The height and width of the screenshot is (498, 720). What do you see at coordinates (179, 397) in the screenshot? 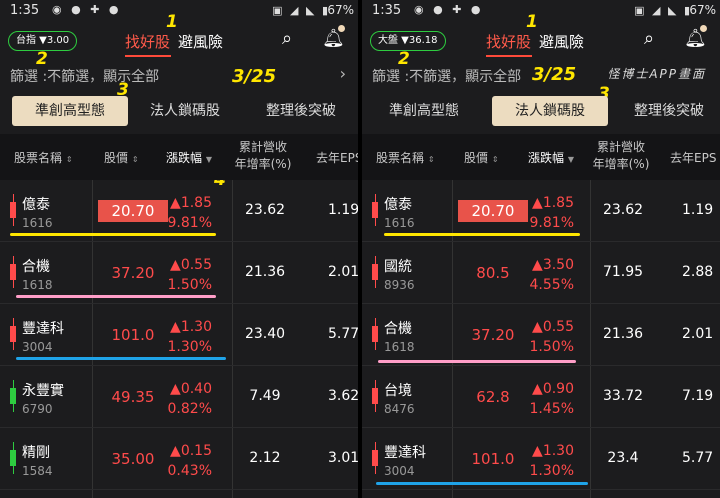
I see `table-row: 永豐實 6790 49.35 ▲0.40 0.82% 7.49 3.62` at bounding box center [179, 397].